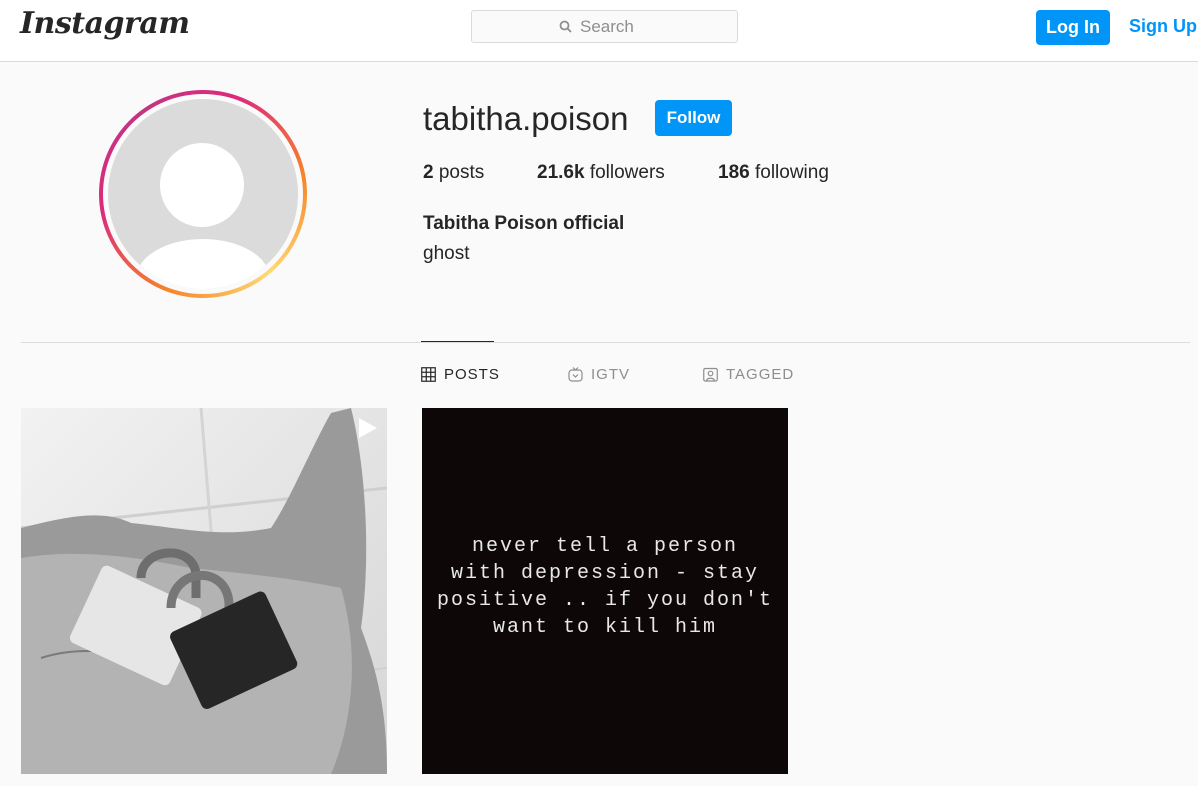  I want to click on tab-posts: POSTS, so click(460, 374).